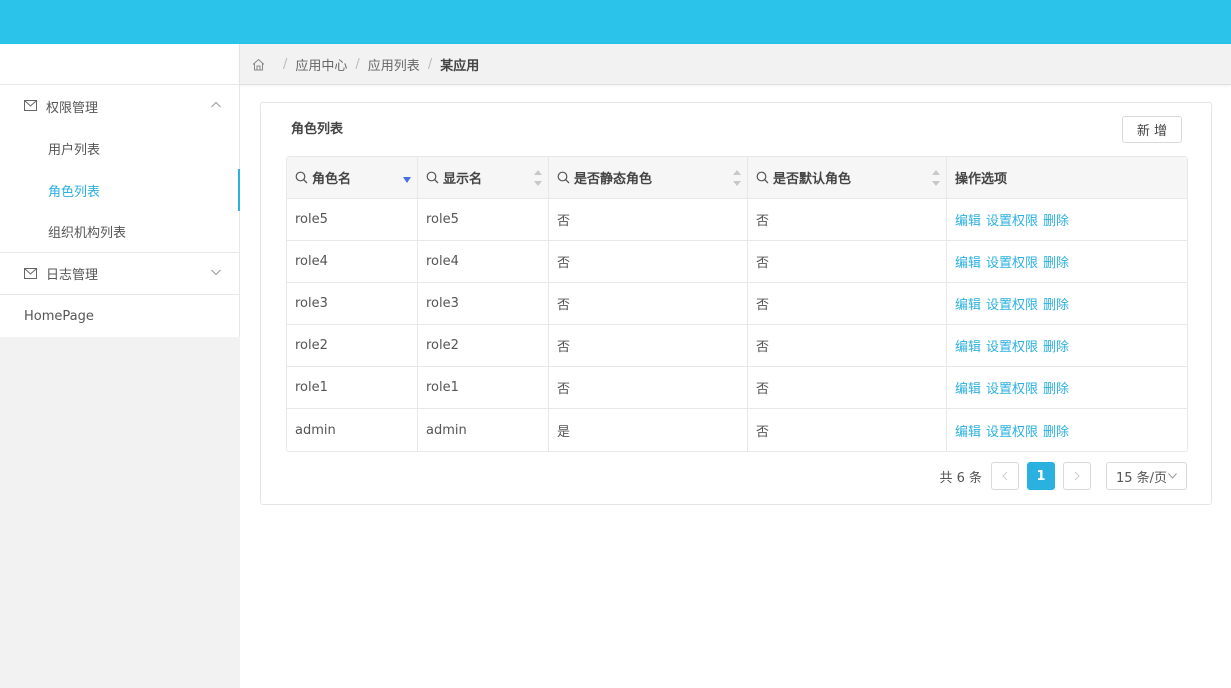 Image resolution: width=1231 pixels, height=688 pixels. What do you see at coordinates (735, 64) in the screenshot?
I see `breadcrumb: / 应用中心 / 应用列表 / 某应用` at bounding box center [735, 64].